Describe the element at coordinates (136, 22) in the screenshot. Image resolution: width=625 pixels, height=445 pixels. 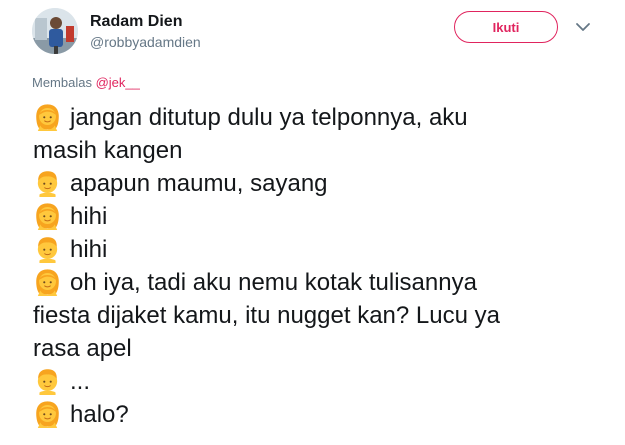
I see `author-name: Radam Dien` at that location.